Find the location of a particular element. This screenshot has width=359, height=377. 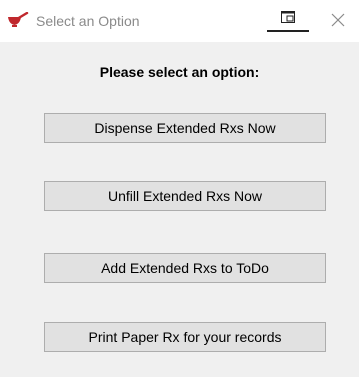

window-restore-icon is located at coordinates (288, 17).